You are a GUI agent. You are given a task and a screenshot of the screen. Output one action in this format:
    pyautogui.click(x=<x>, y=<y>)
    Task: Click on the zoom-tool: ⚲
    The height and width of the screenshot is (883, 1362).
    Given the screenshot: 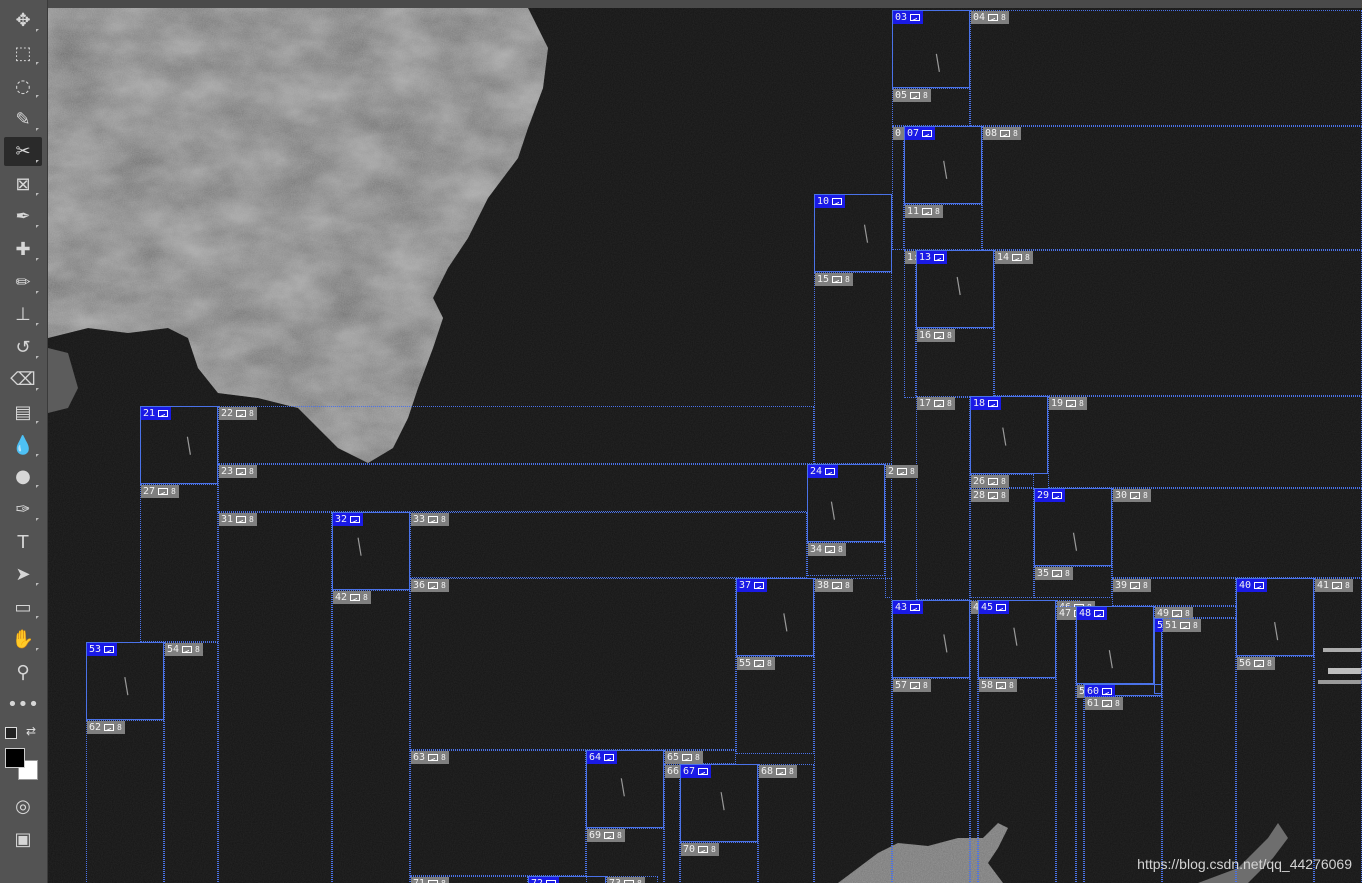 What is the action you would take?
    pyautogui.click(x=23, y=672)
    